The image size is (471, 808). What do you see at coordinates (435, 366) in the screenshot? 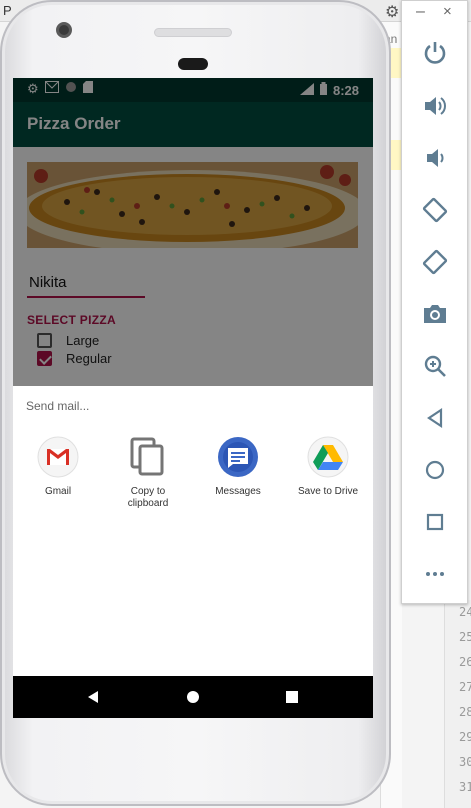
I see `zoom-icon` at bounding box center [435, 366].